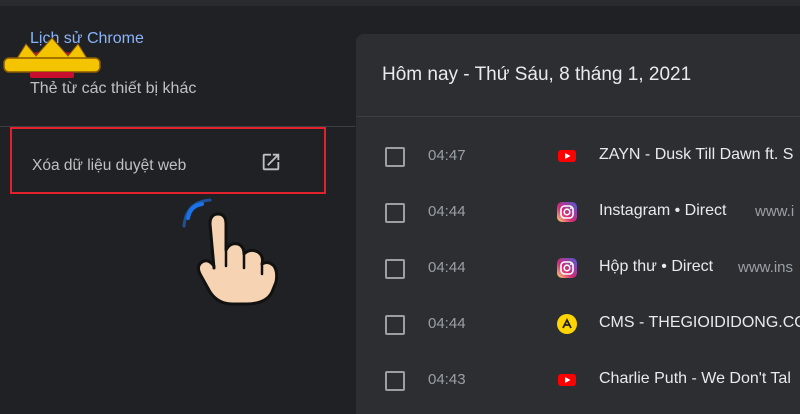 The width and height of the screenshot is (800, 414). Describe the element at coordinates (775, 211) in the screenshot. I see `page-domain: www.i` at that location.